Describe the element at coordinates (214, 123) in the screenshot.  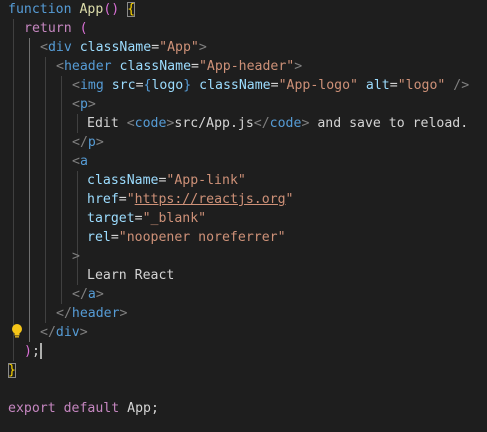
I see `jsx-text-path: src/App.js` at that location.